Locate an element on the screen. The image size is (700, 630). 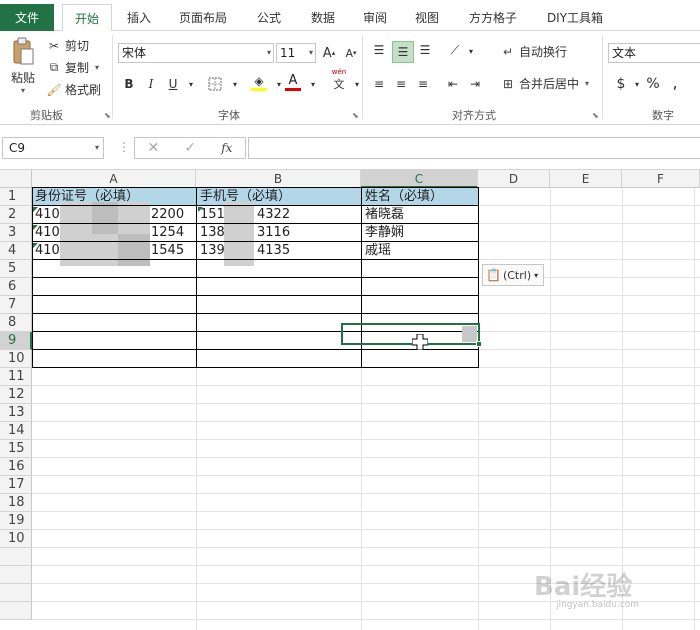
clipboard-launcher-icon: ⬊ is located at coordinates (107, 115).